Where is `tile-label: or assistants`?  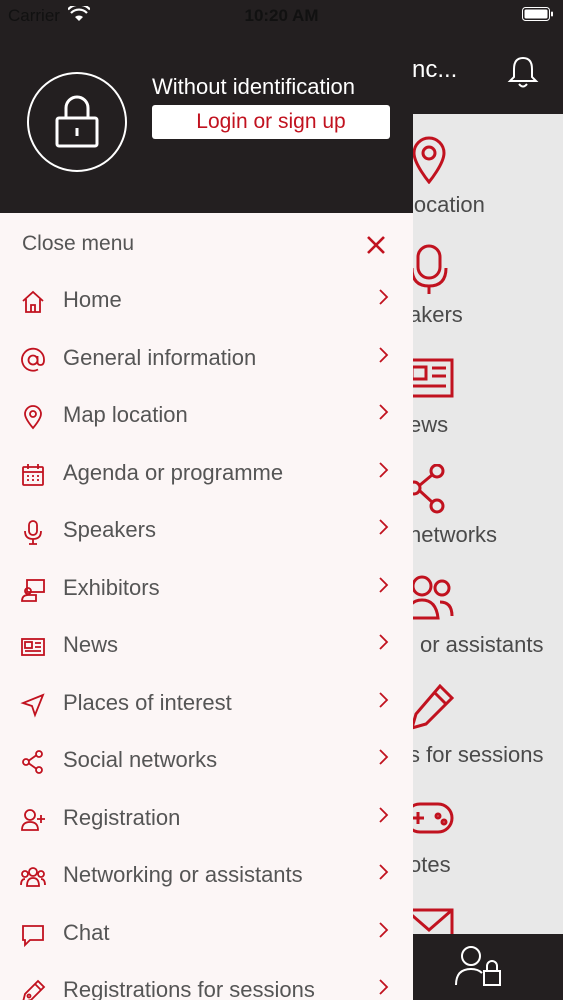 tile-label: or assistants is located at coordinates (482, 644).